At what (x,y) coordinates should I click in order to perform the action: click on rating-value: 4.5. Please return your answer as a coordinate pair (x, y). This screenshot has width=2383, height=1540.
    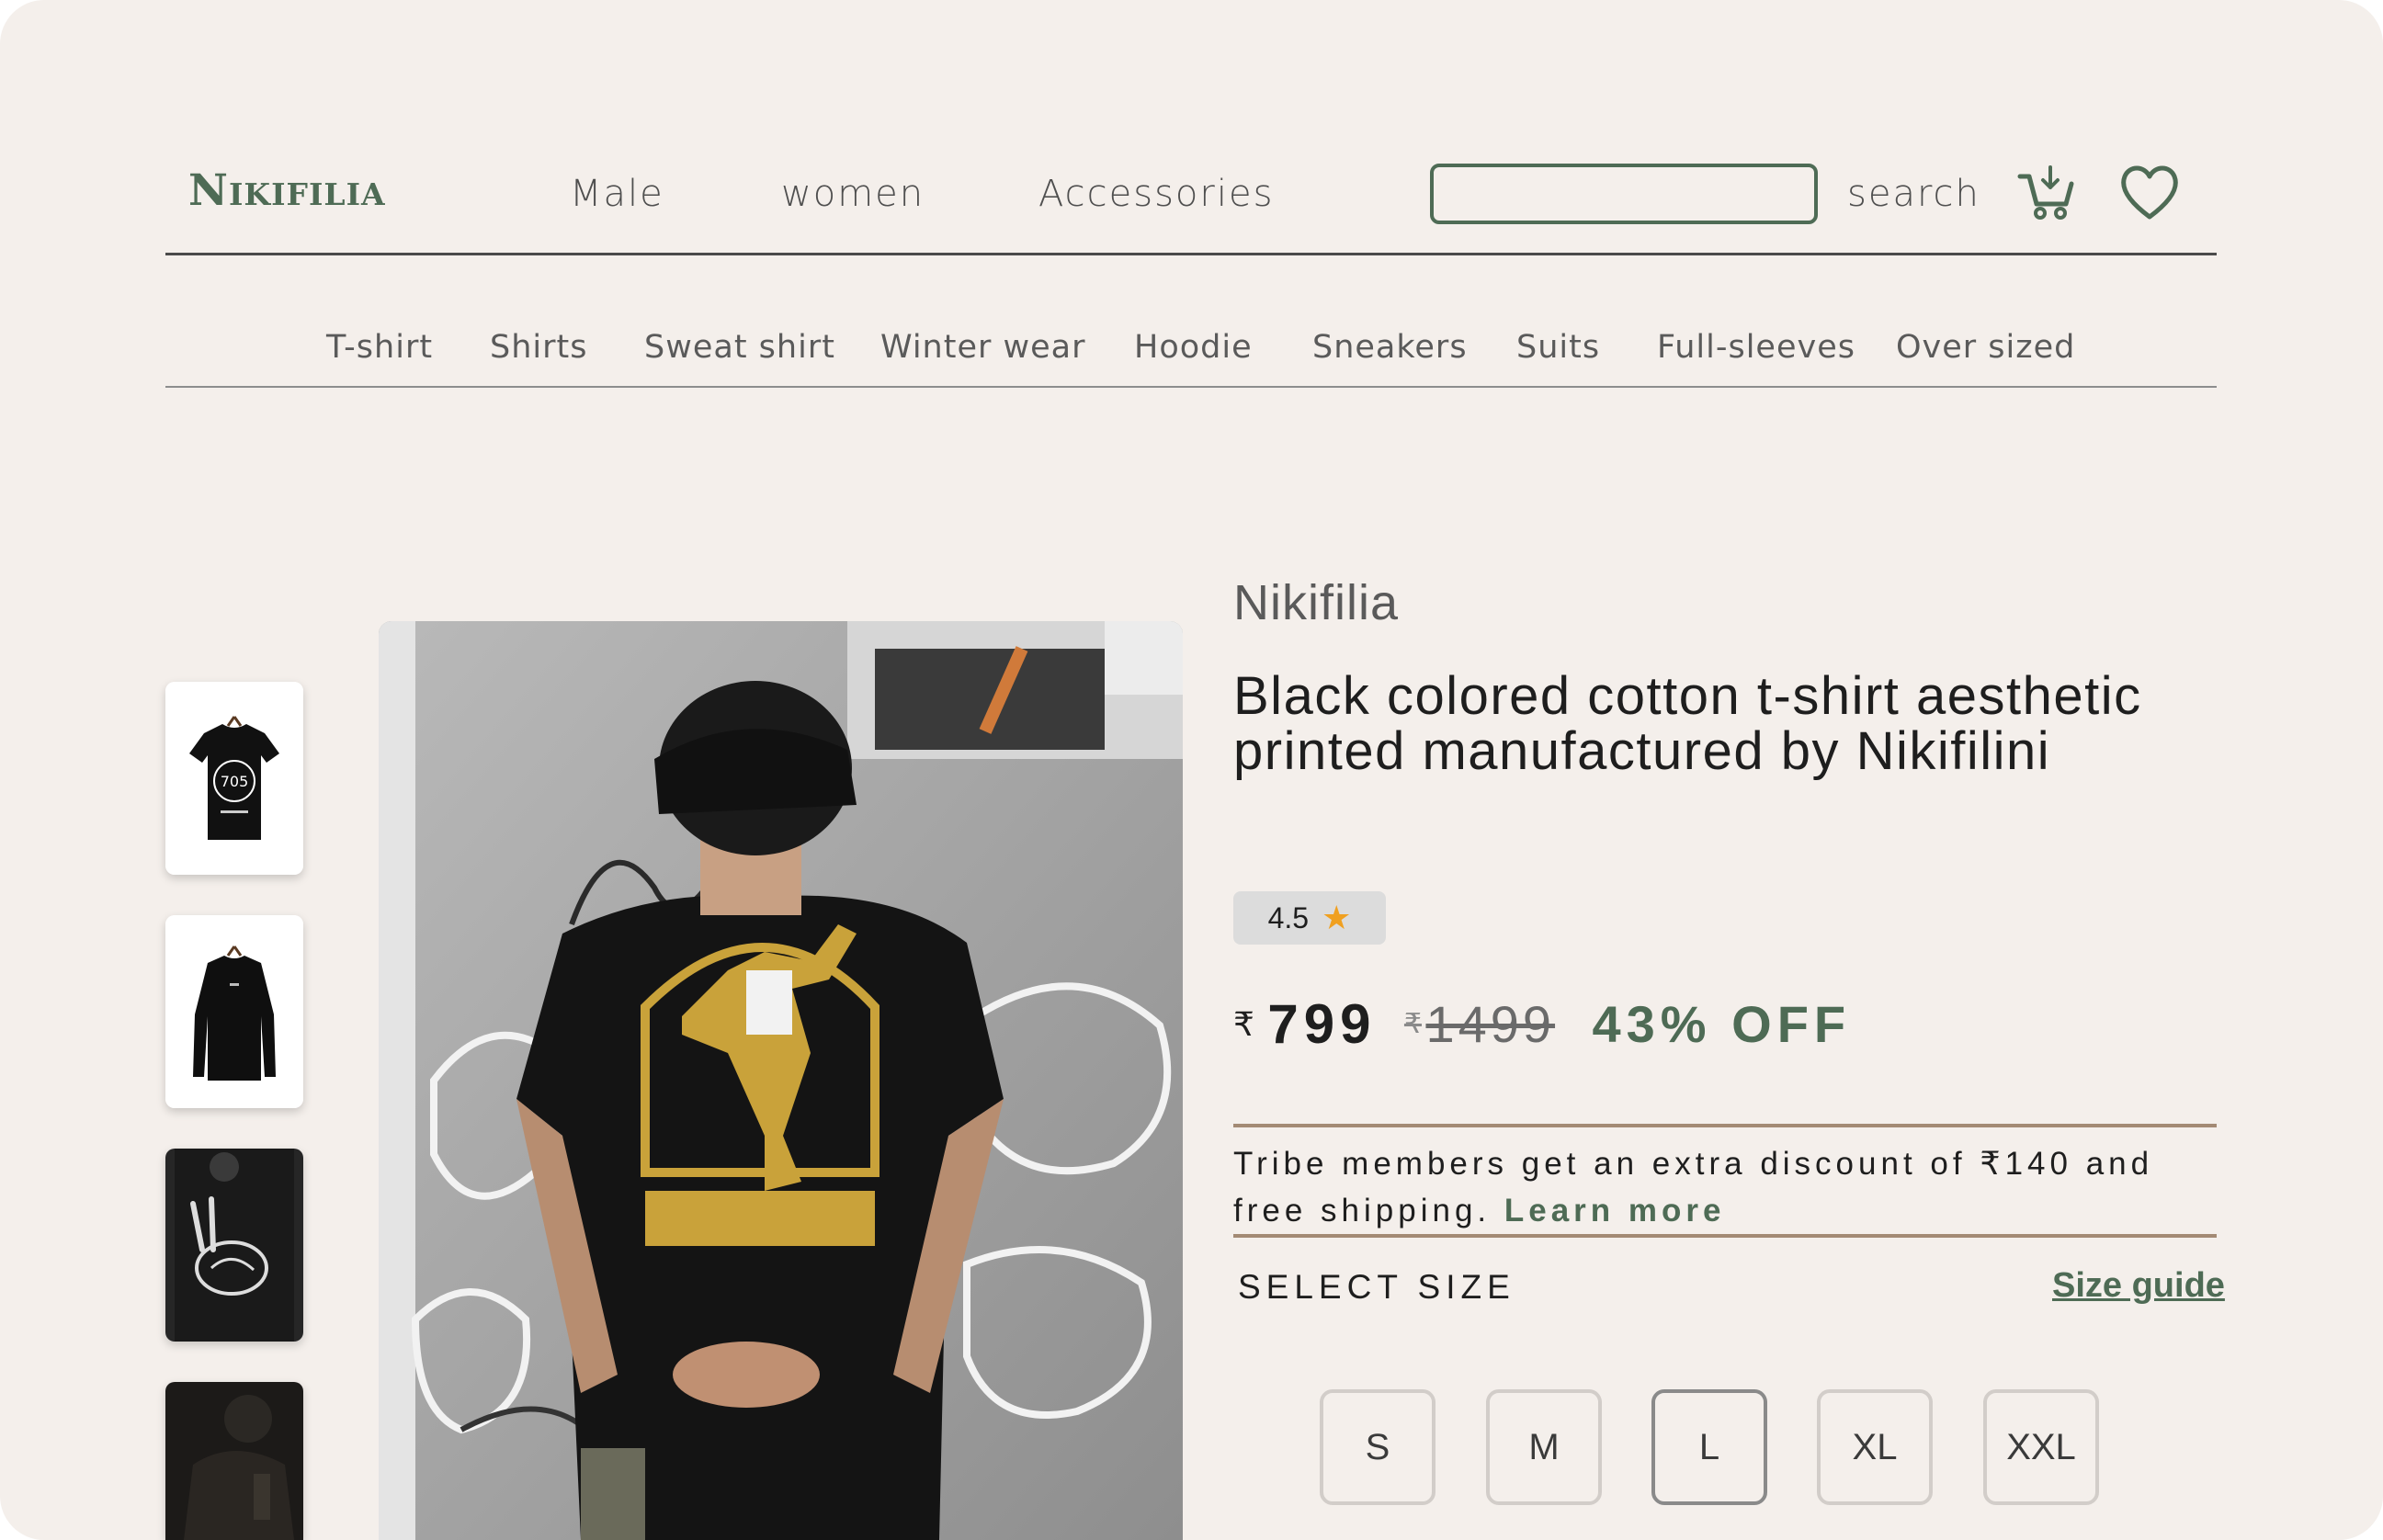
    Looking at the image, I should click on (1288, 917).